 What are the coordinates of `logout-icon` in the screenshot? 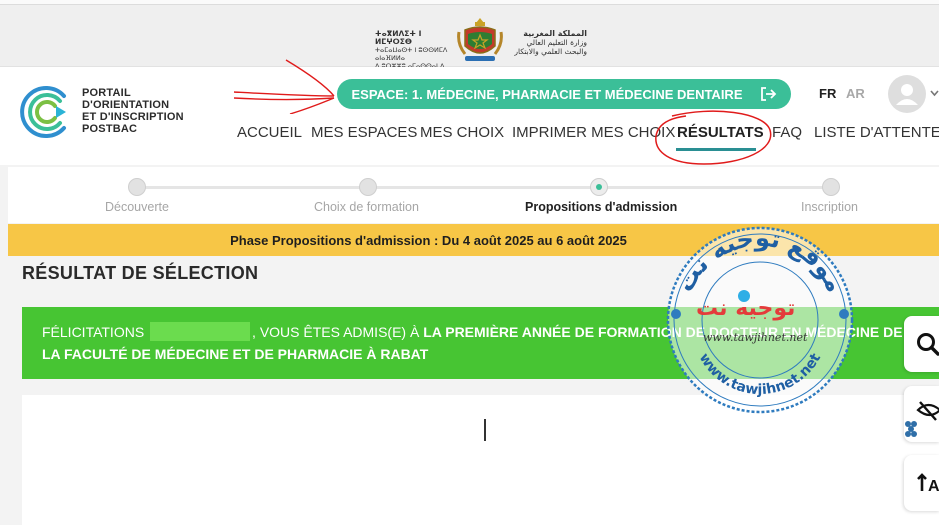 It's located at (768, 94).